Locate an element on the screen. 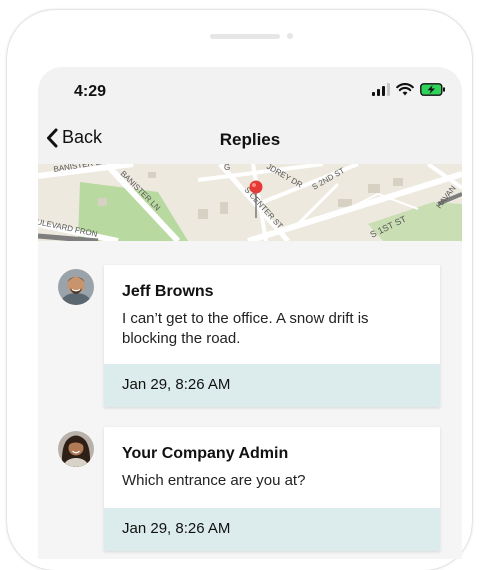 The width and height of the screenshot is (479, 570). status-icons is located at coordinates (409, 89).